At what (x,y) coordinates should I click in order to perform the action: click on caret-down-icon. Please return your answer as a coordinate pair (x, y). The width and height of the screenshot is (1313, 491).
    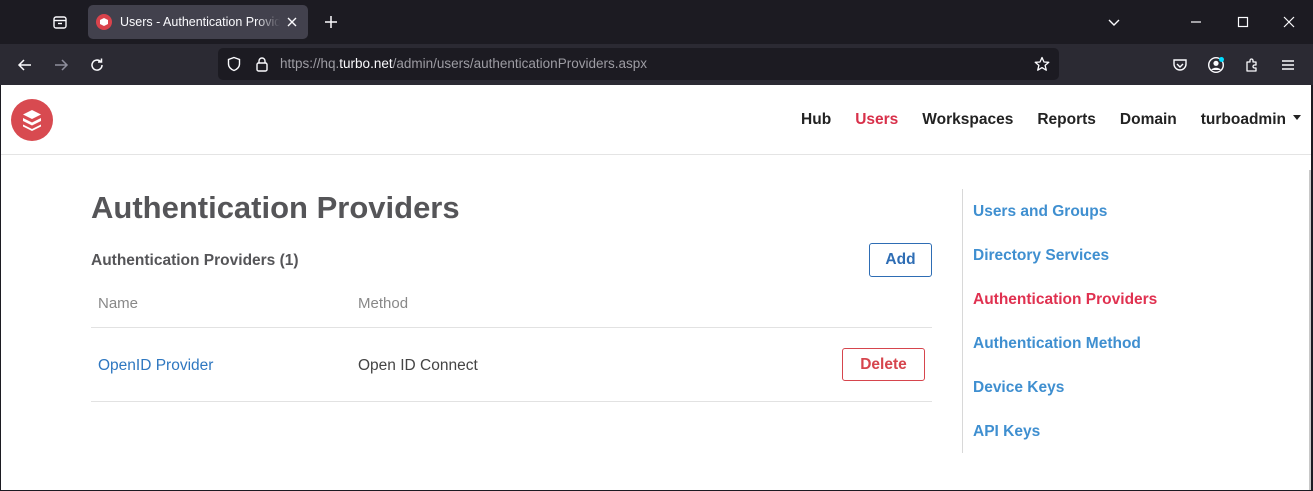
    Looking at the image, I should click on (1297, 118).